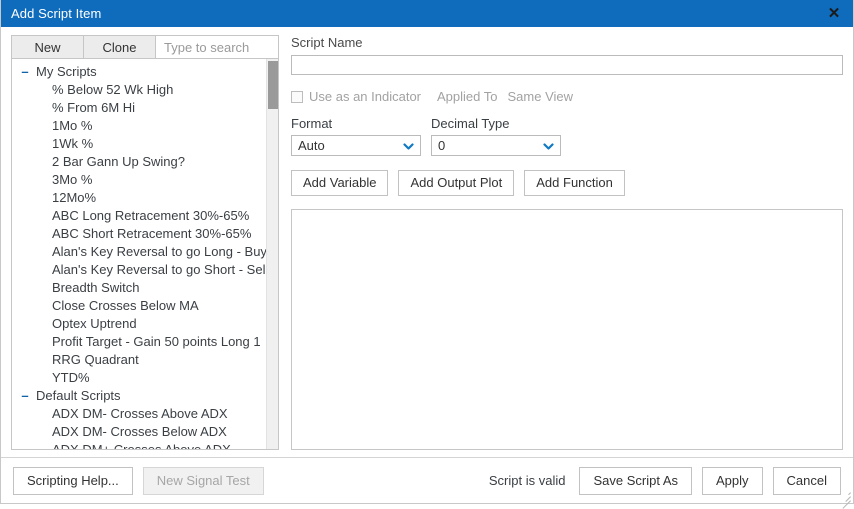  Describe the element at coordinates (203, 480) in the screenshot. I see `new-signal-test-button: New Signal Test` at that location.